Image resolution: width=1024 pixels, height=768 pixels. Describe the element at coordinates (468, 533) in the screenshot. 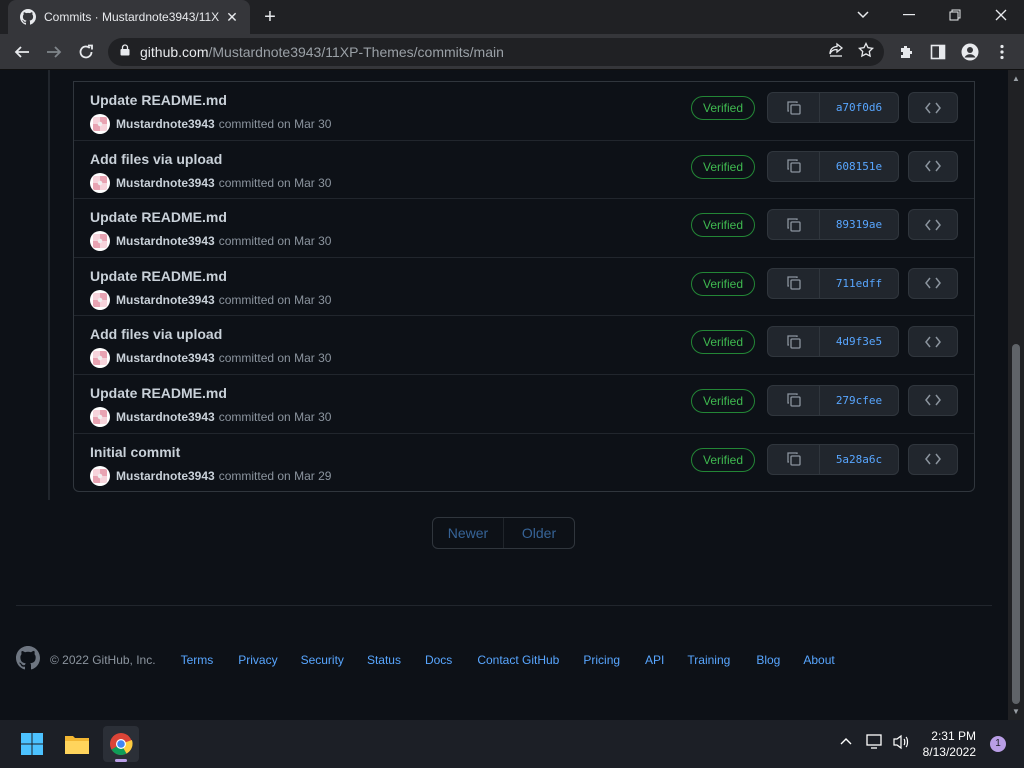

I see `newer-button: Newer` at that location.